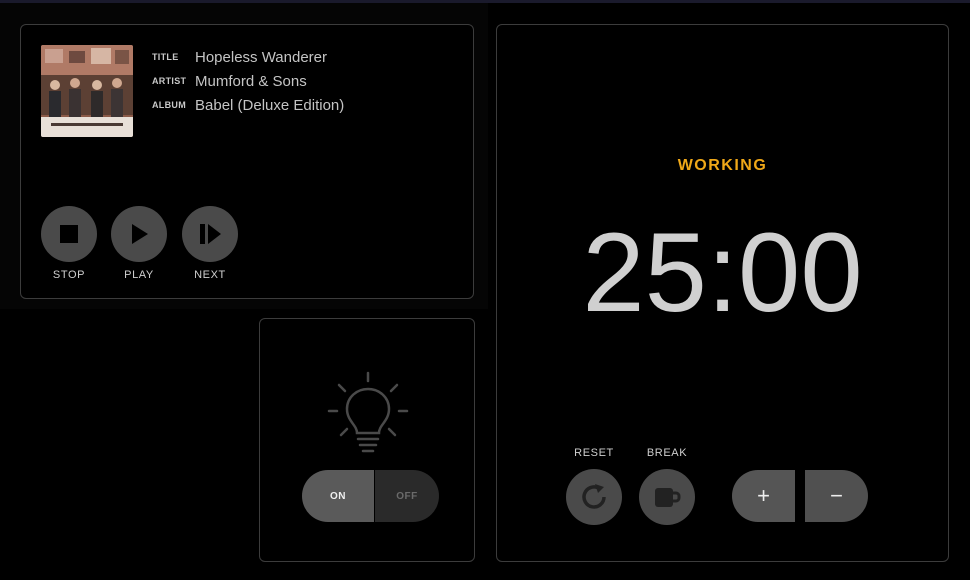 The height and width of the screenshot is (580, 970). I want to click on artist-key: ARTIST, so click(169, 81).